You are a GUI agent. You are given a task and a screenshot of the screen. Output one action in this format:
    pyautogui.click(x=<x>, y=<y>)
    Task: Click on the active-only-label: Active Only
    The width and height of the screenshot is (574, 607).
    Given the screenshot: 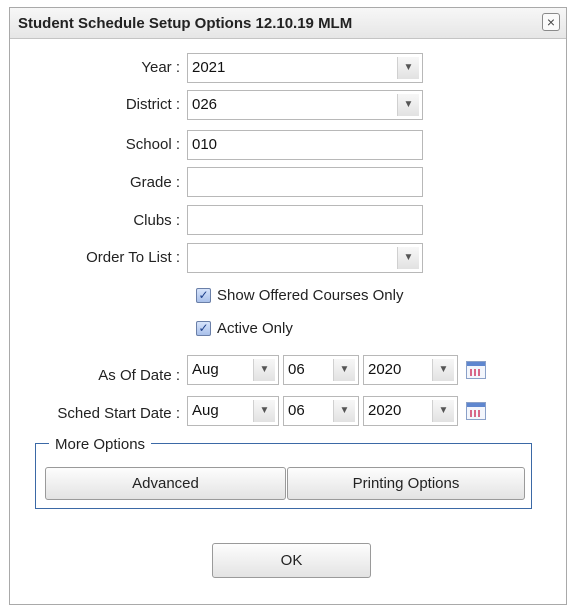 What is the action you would take?
    pyautogui.click(x=255, y=328)
    